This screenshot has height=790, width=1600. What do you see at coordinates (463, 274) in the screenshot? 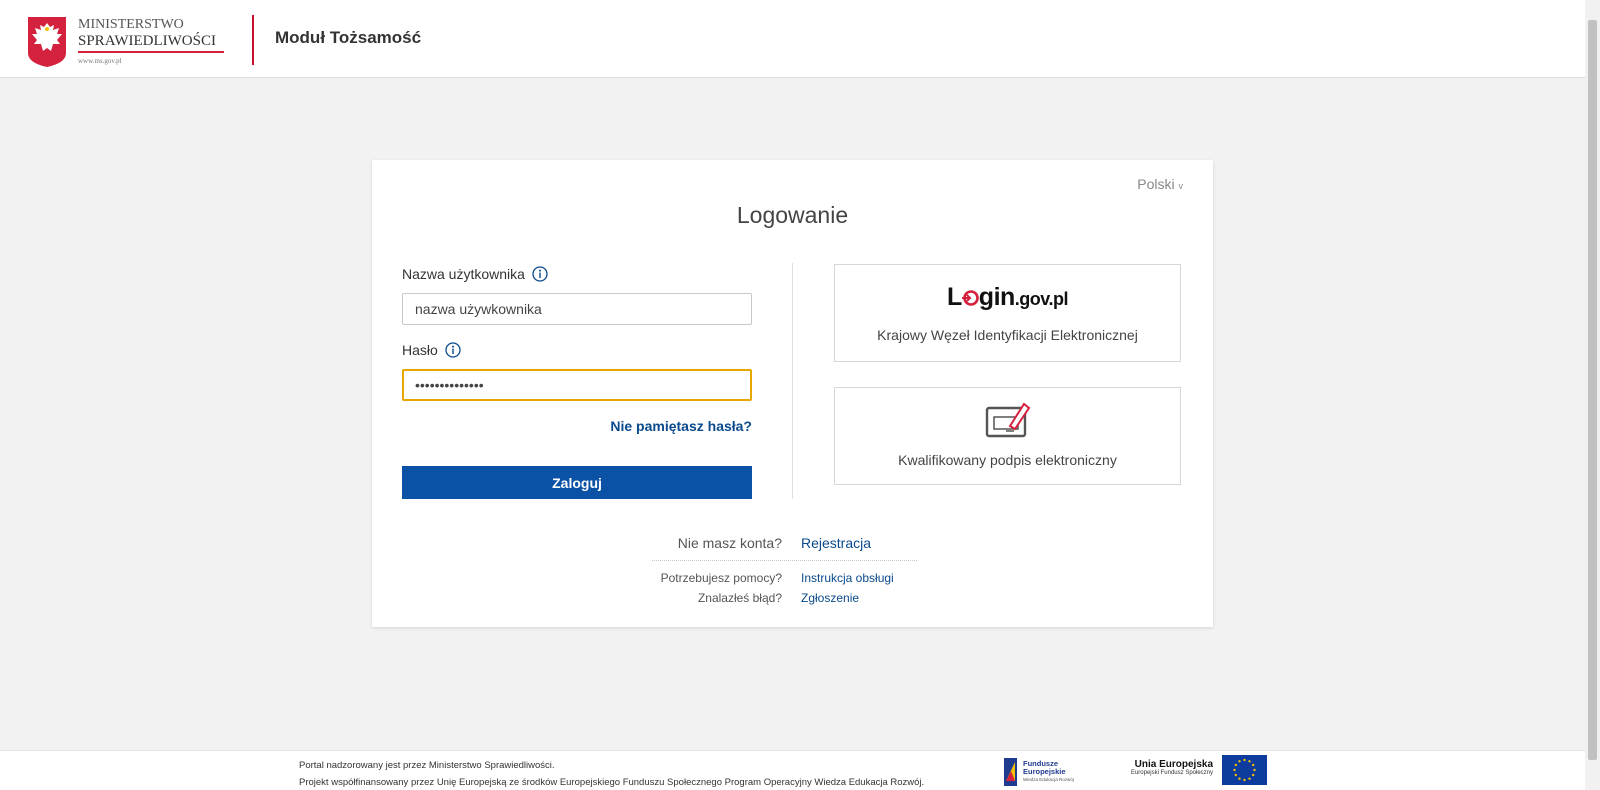
I see `username-label-text: Nazwa użytkownika` at bounding box center [463, 274].